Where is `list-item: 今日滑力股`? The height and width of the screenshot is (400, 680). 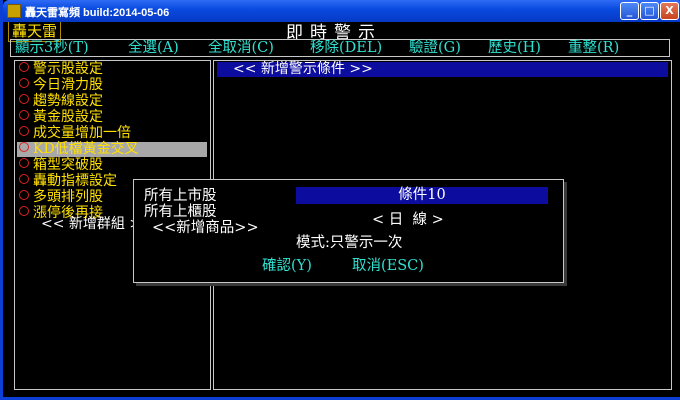
list-item: 今日滑力股 is located at coordinates (112, 85).